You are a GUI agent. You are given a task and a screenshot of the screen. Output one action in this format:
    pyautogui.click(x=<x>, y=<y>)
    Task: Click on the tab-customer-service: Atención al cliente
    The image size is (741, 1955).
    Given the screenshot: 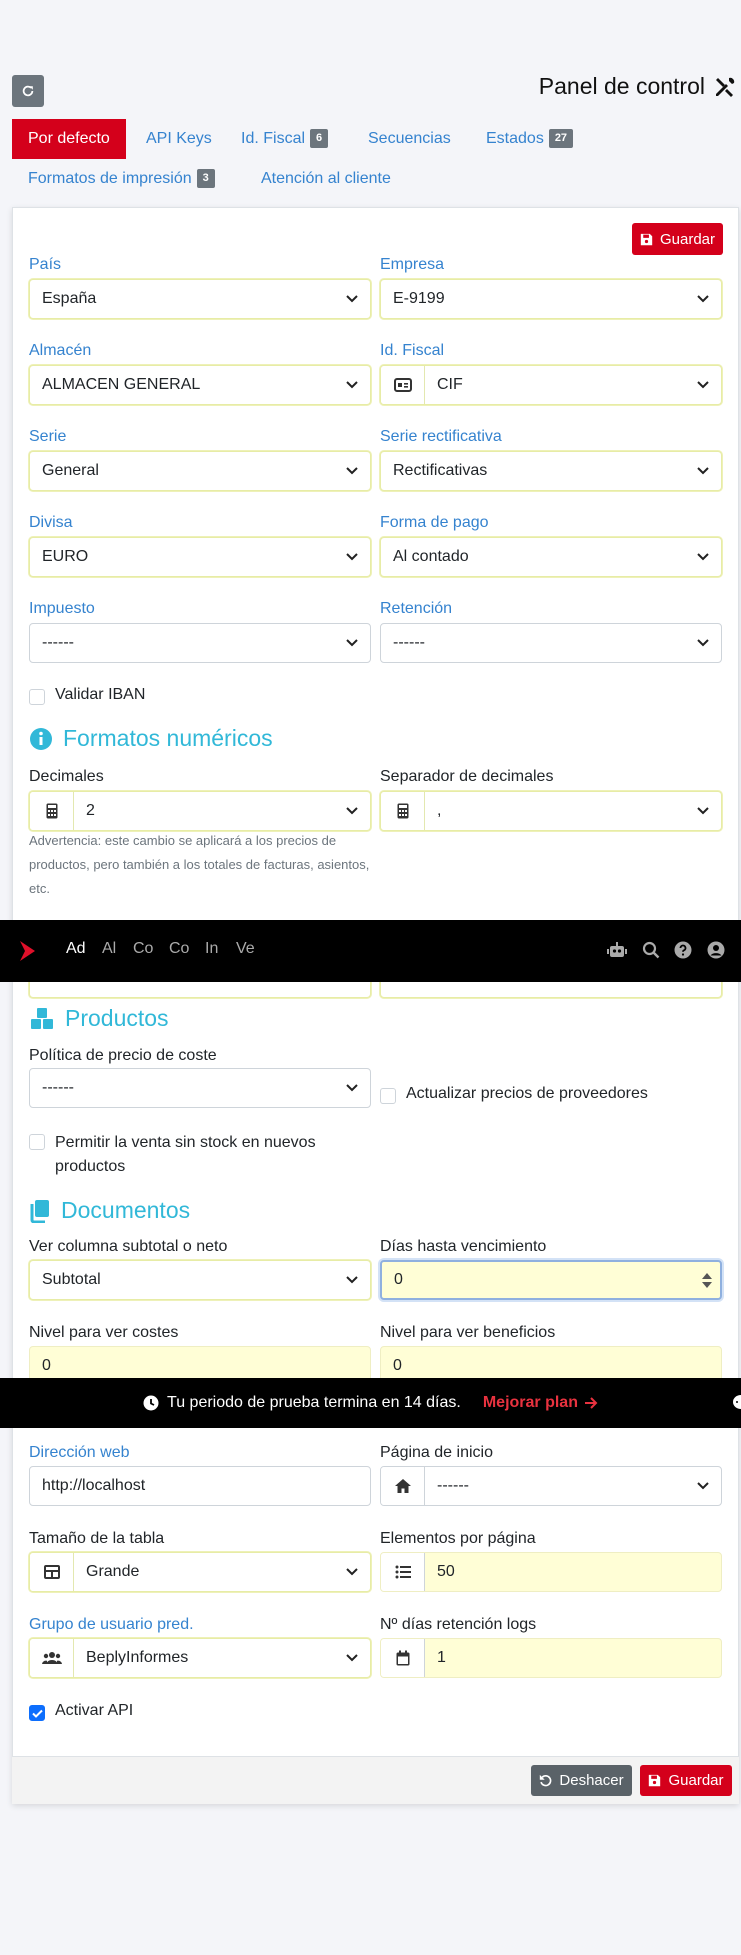 What is the action you would take?
    pyautogui.click(x=326, y=179)
    